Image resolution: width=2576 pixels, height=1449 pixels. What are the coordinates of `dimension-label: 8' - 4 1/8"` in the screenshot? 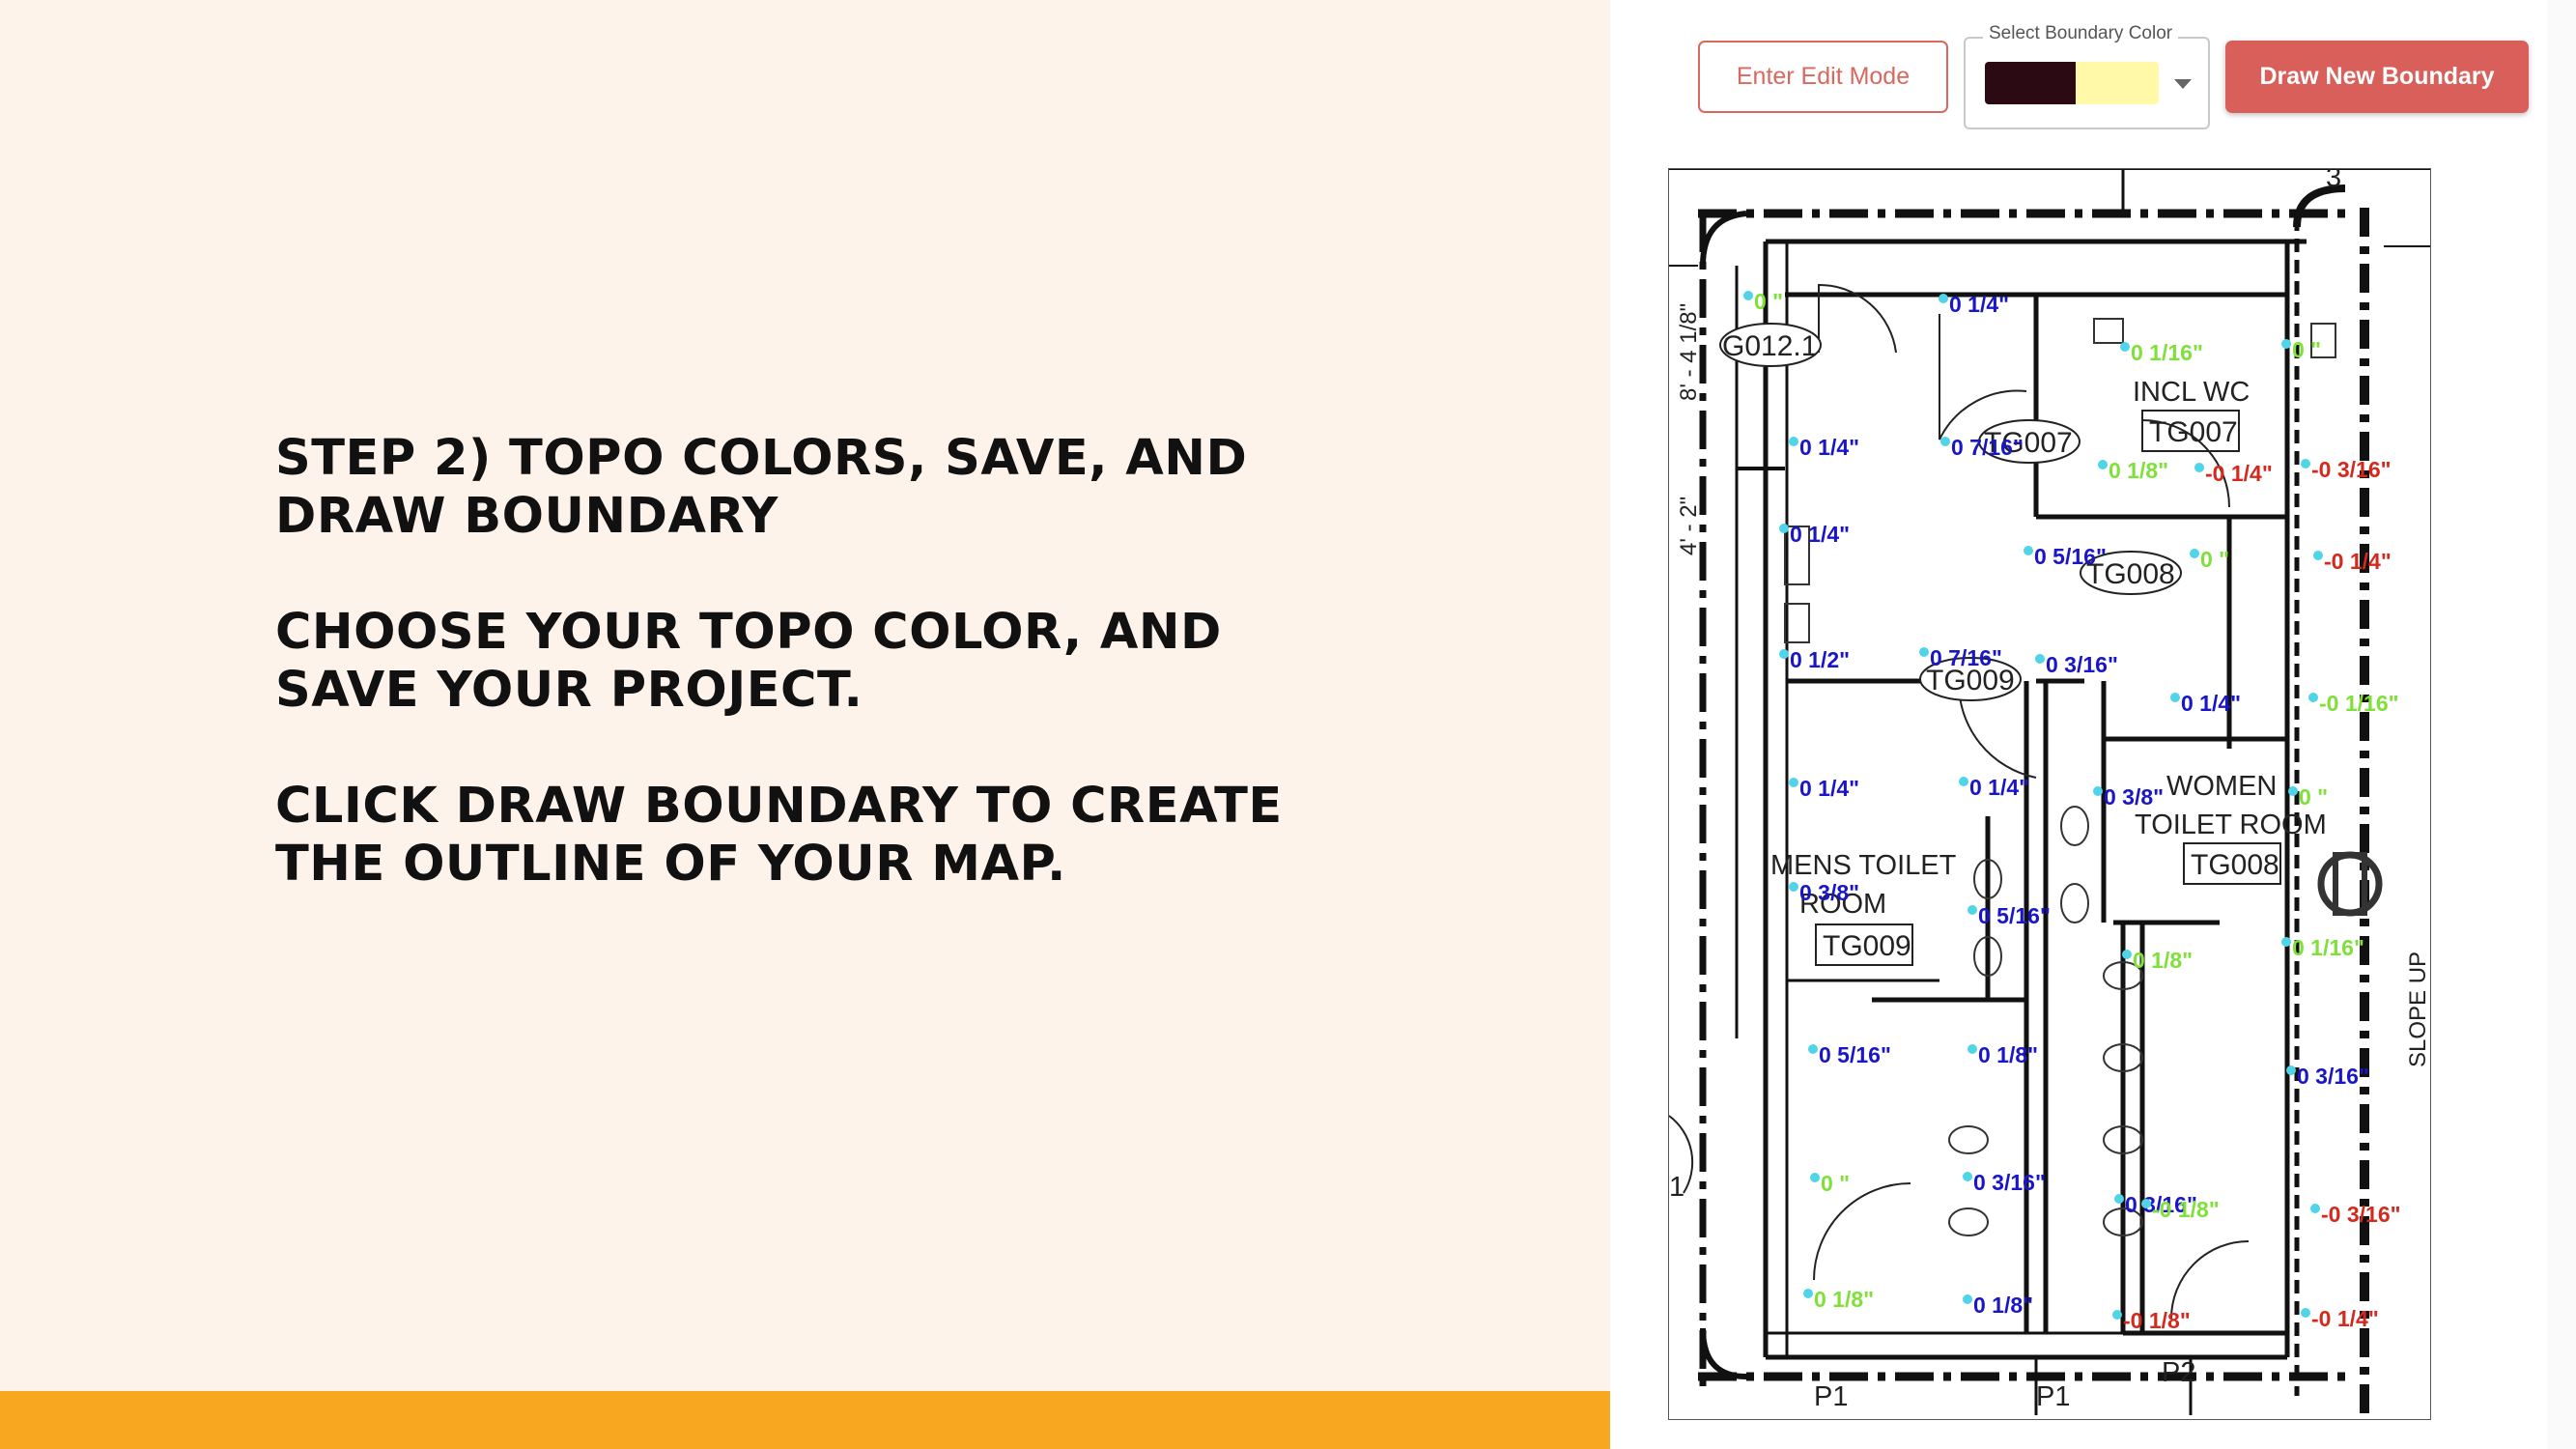 It's located at (1689, 352).